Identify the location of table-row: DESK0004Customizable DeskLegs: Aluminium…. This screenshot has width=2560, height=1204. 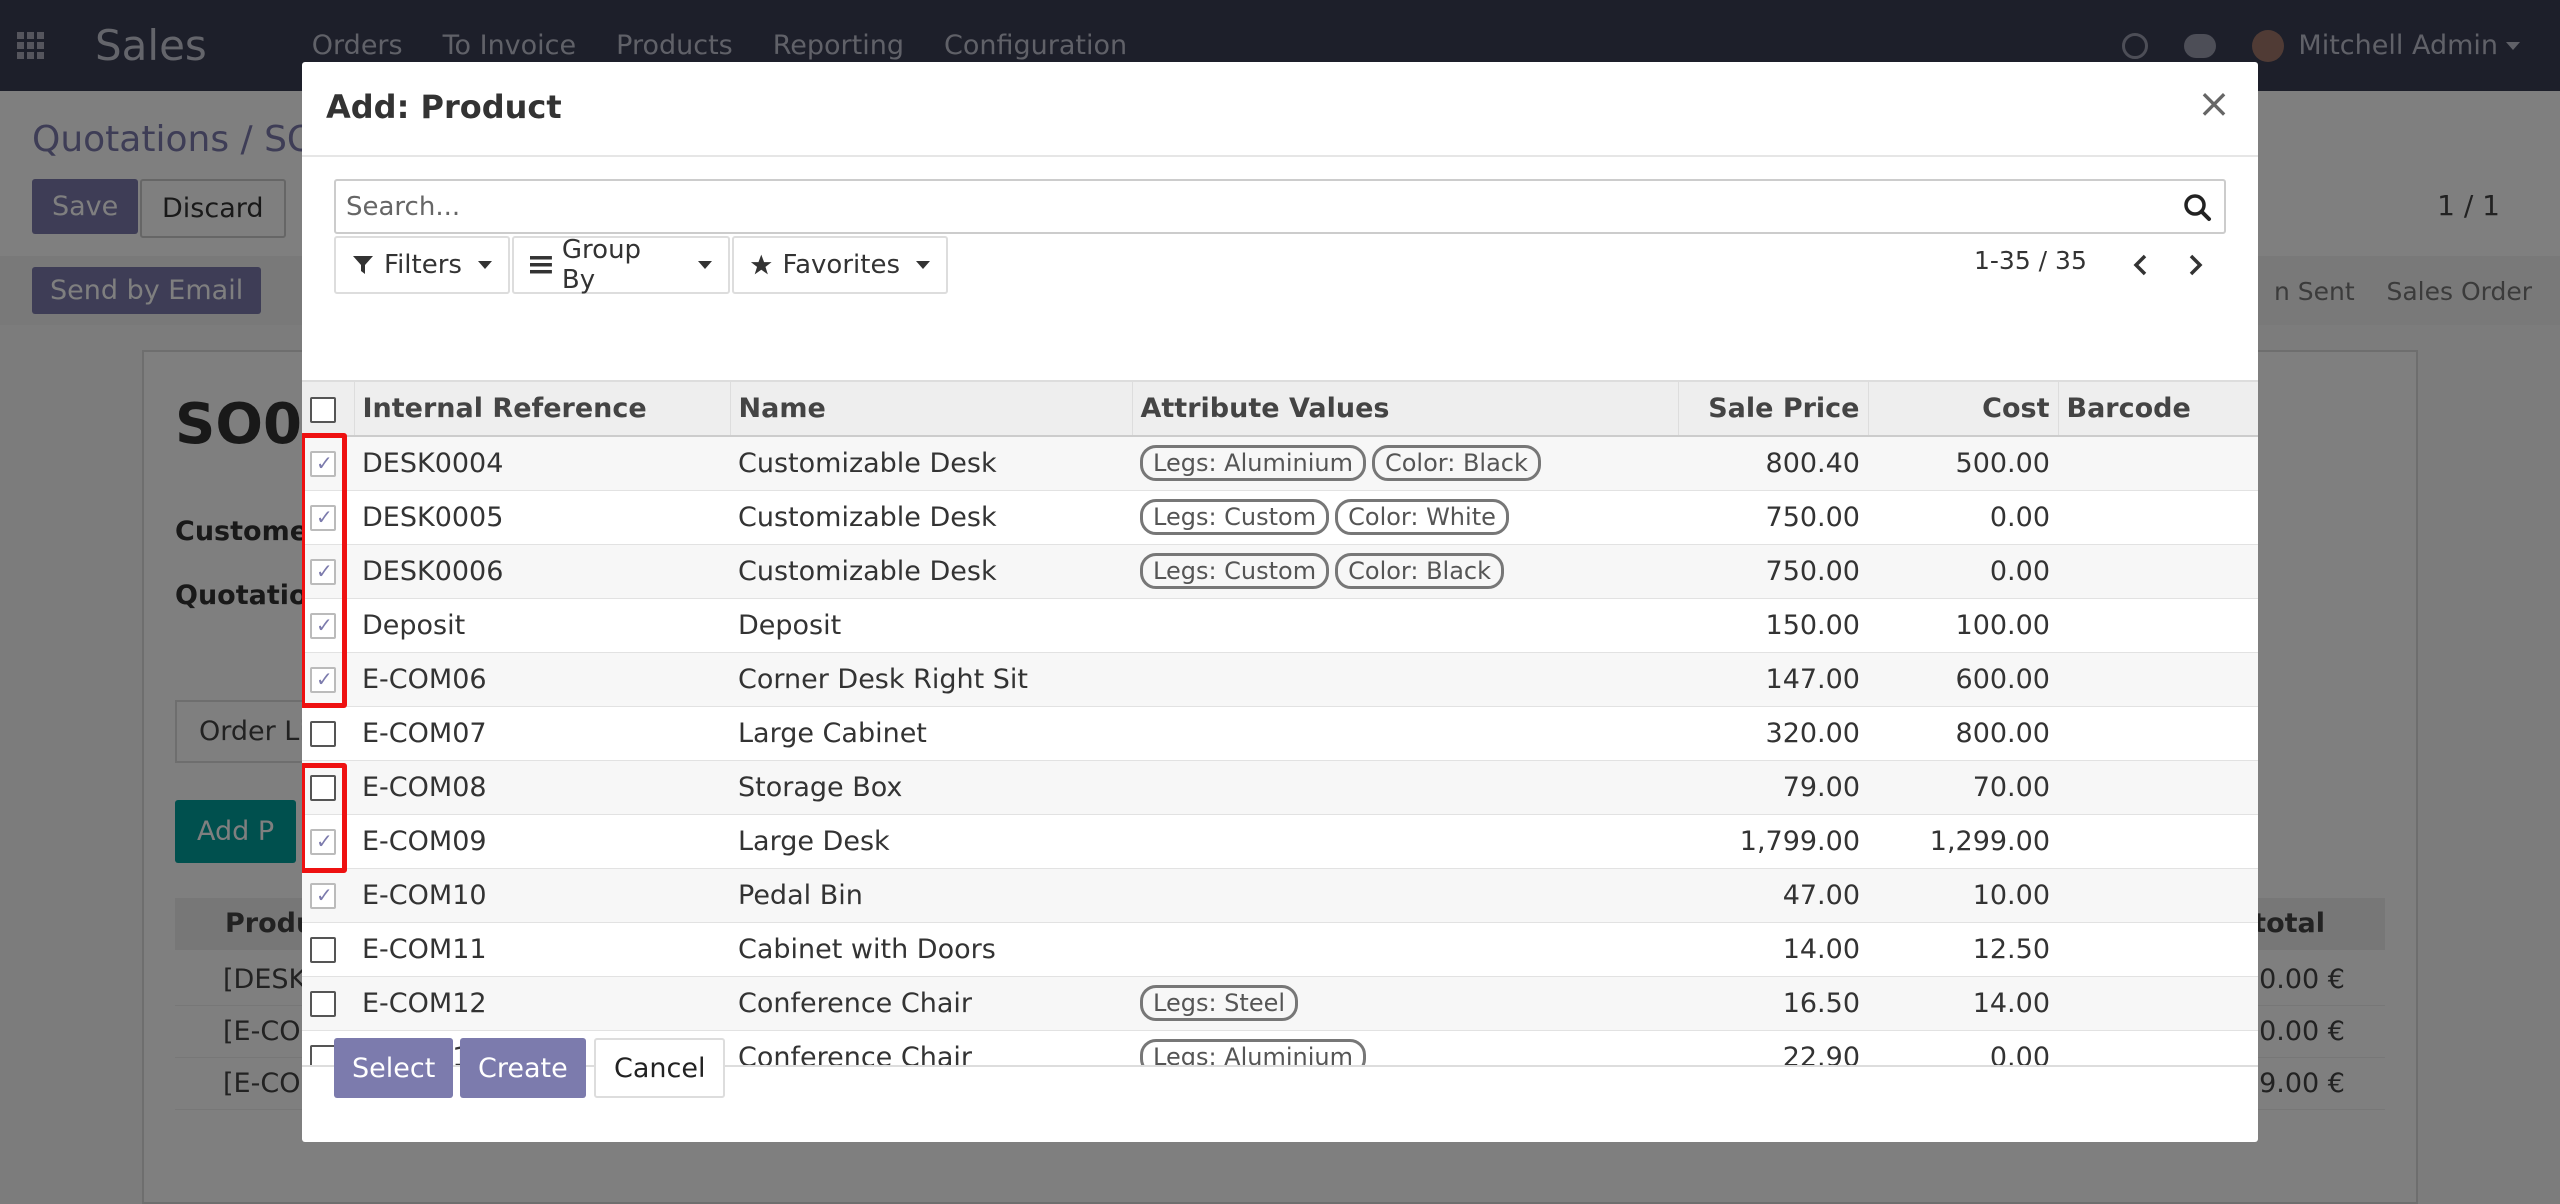
(1280, 463).